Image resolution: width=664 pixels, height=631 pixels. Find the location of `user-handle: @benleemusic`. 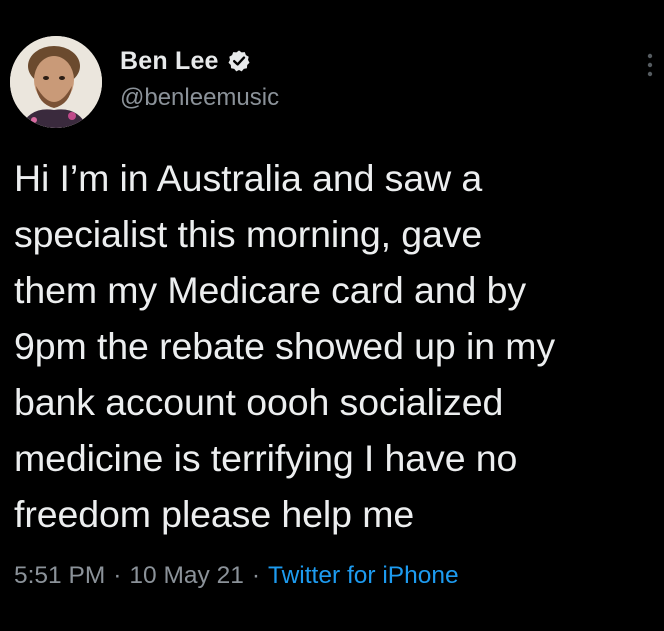

user-handle: @benleemusic is located at coordinates (199, 98).